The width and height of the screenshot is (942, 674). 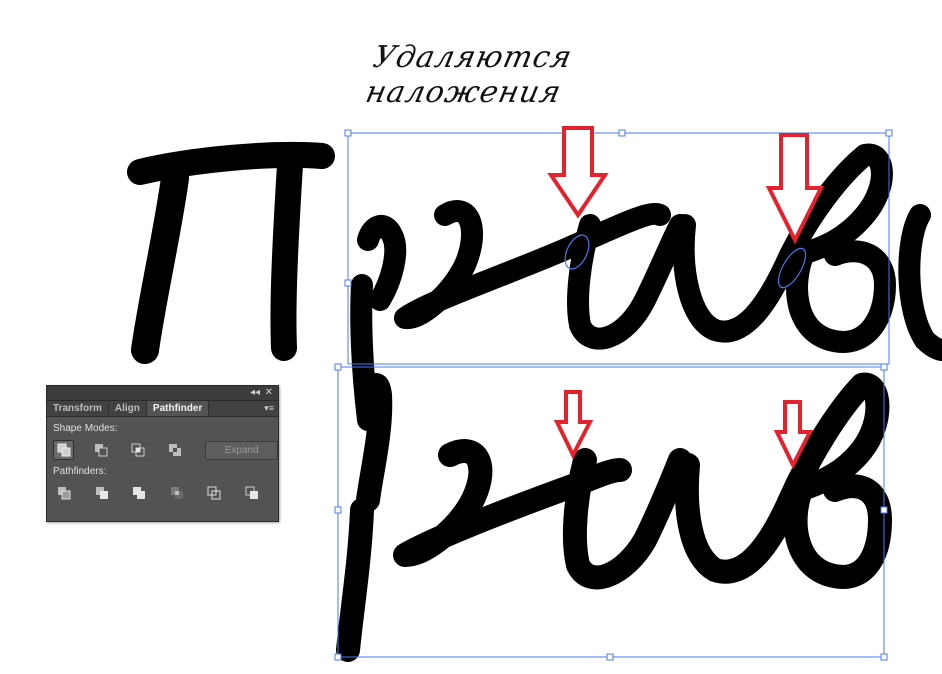 I want to click on exclude-button, so click(x=174, y=450).